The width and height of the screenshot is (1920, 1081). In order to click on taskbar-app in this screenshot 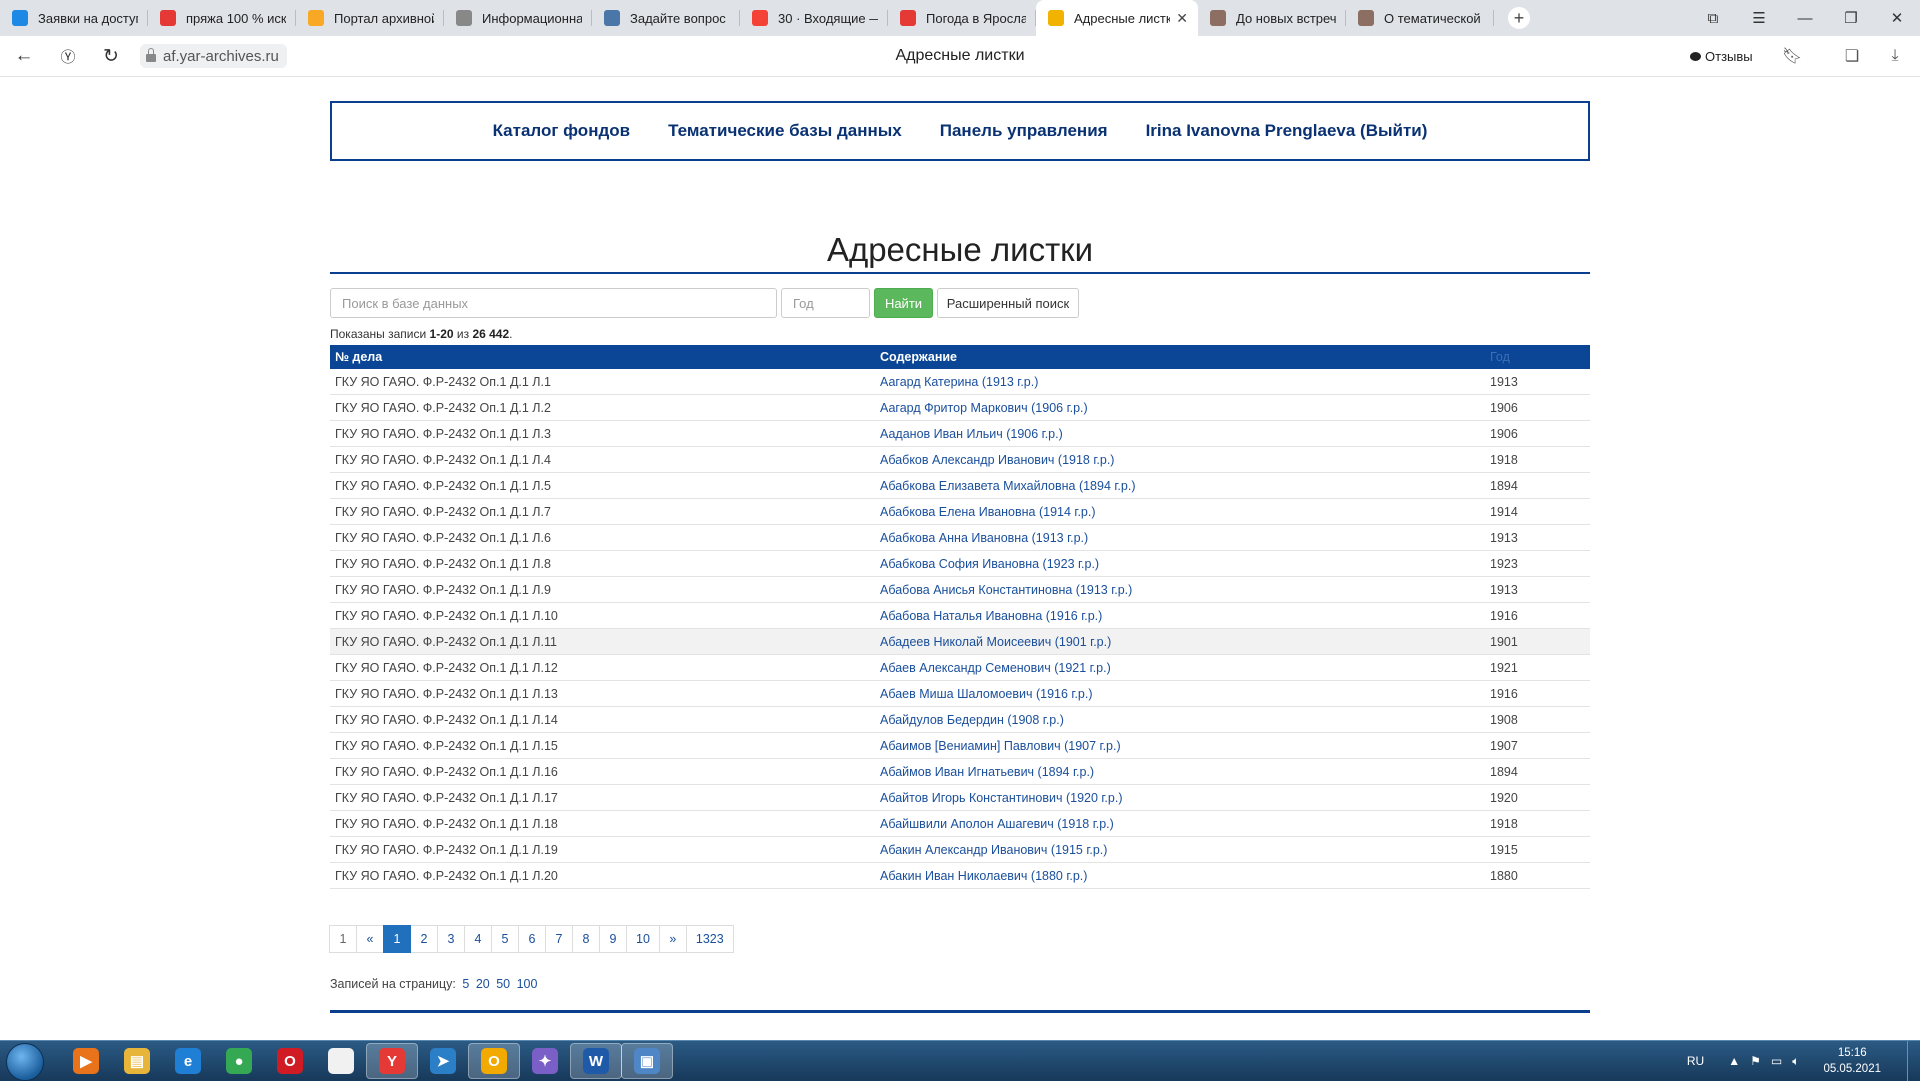, I will do `click(341, 1061)`.